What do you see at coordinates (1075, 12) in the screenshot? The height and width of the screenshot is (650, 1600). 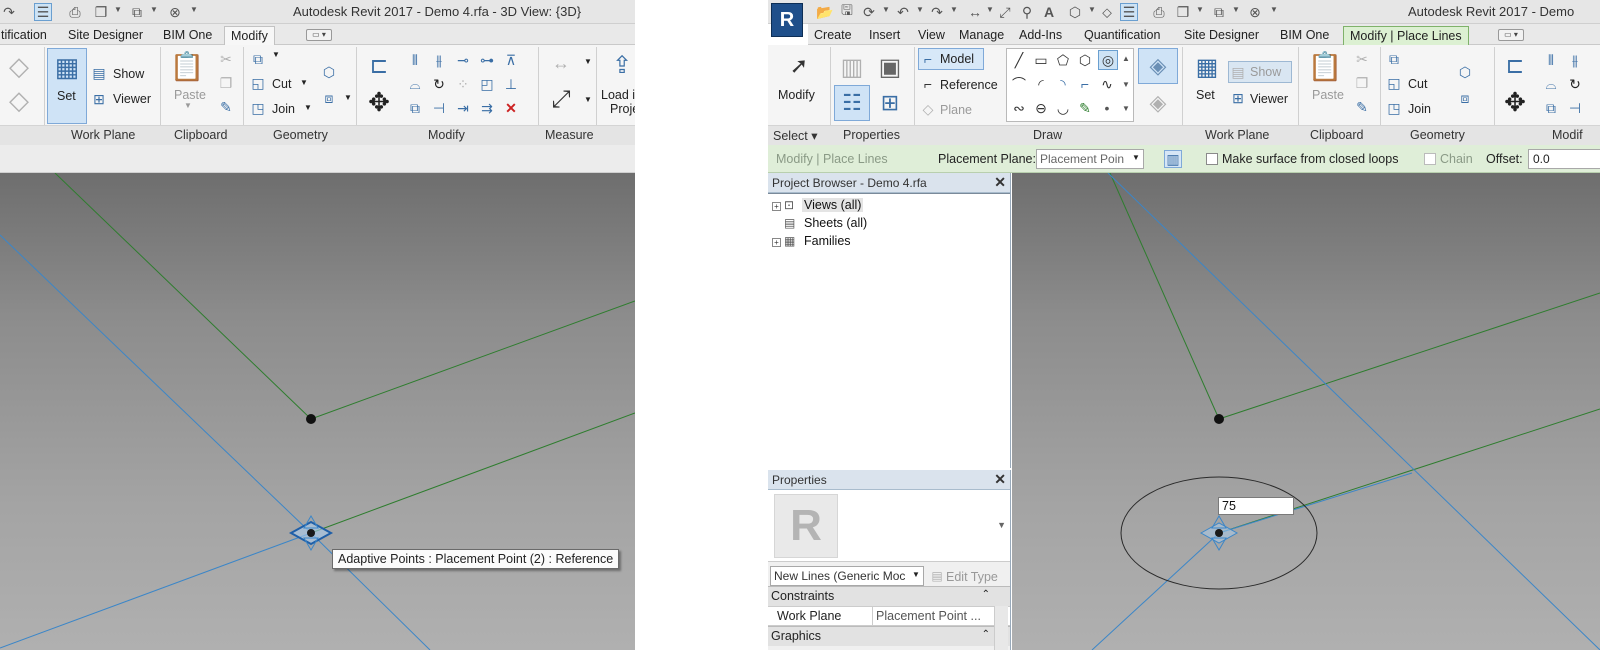 I see `default-3d-view-icon: ⬡` at bounding box center [1075, 12].